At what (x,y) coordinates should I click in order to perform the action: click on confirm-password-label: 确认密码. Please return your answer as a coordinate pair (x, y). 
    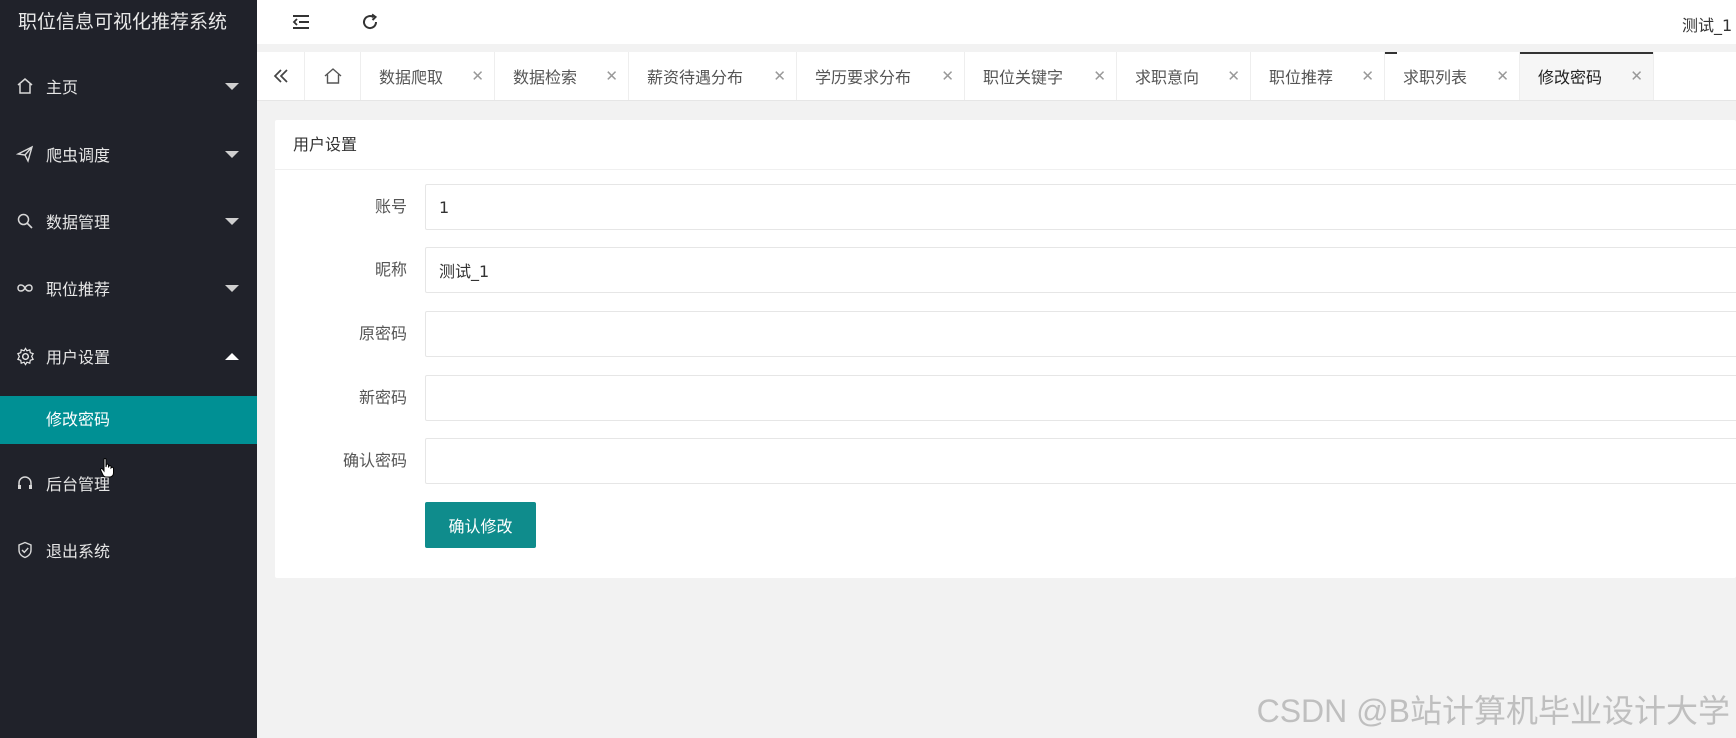
    Looking at the image, I should click on (374, 460).